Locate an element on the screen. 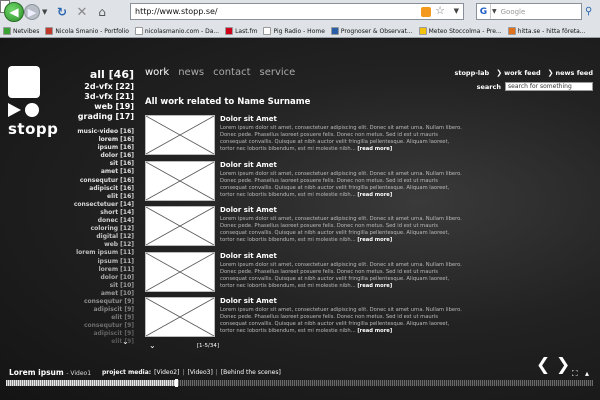  url-text: http://www.stopp.se/ is located at coordinates (176, 11).